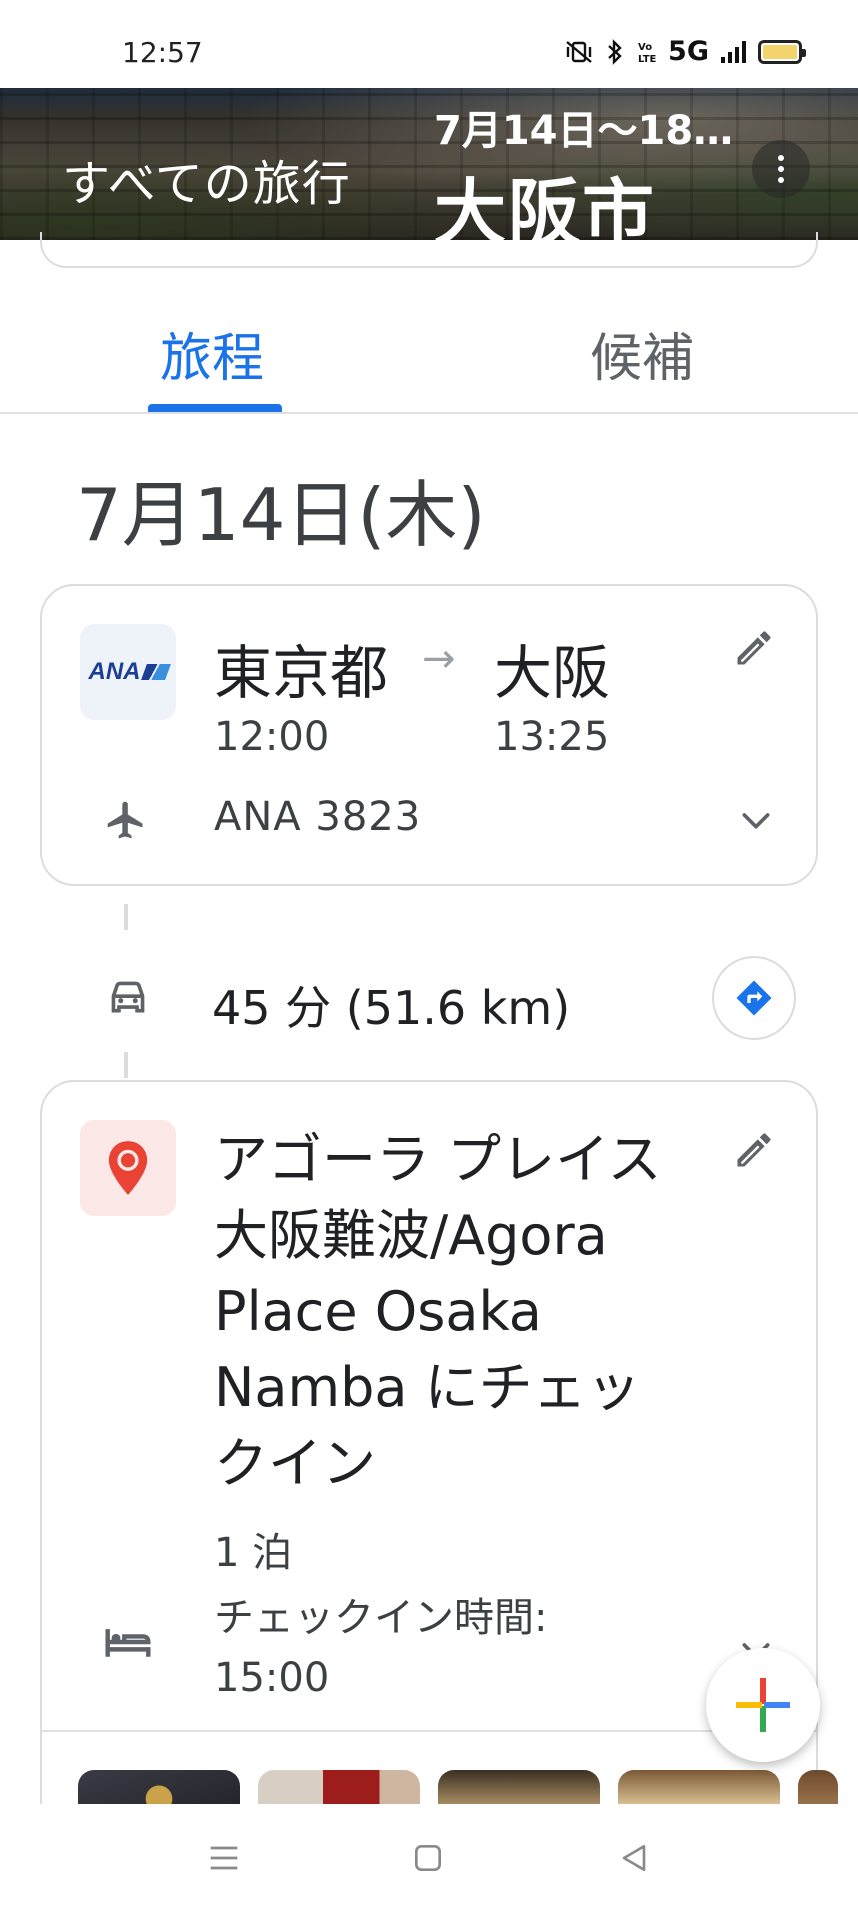 This screenshot has width=858, height=1907. I want to click on divider, so click(429, 1731).